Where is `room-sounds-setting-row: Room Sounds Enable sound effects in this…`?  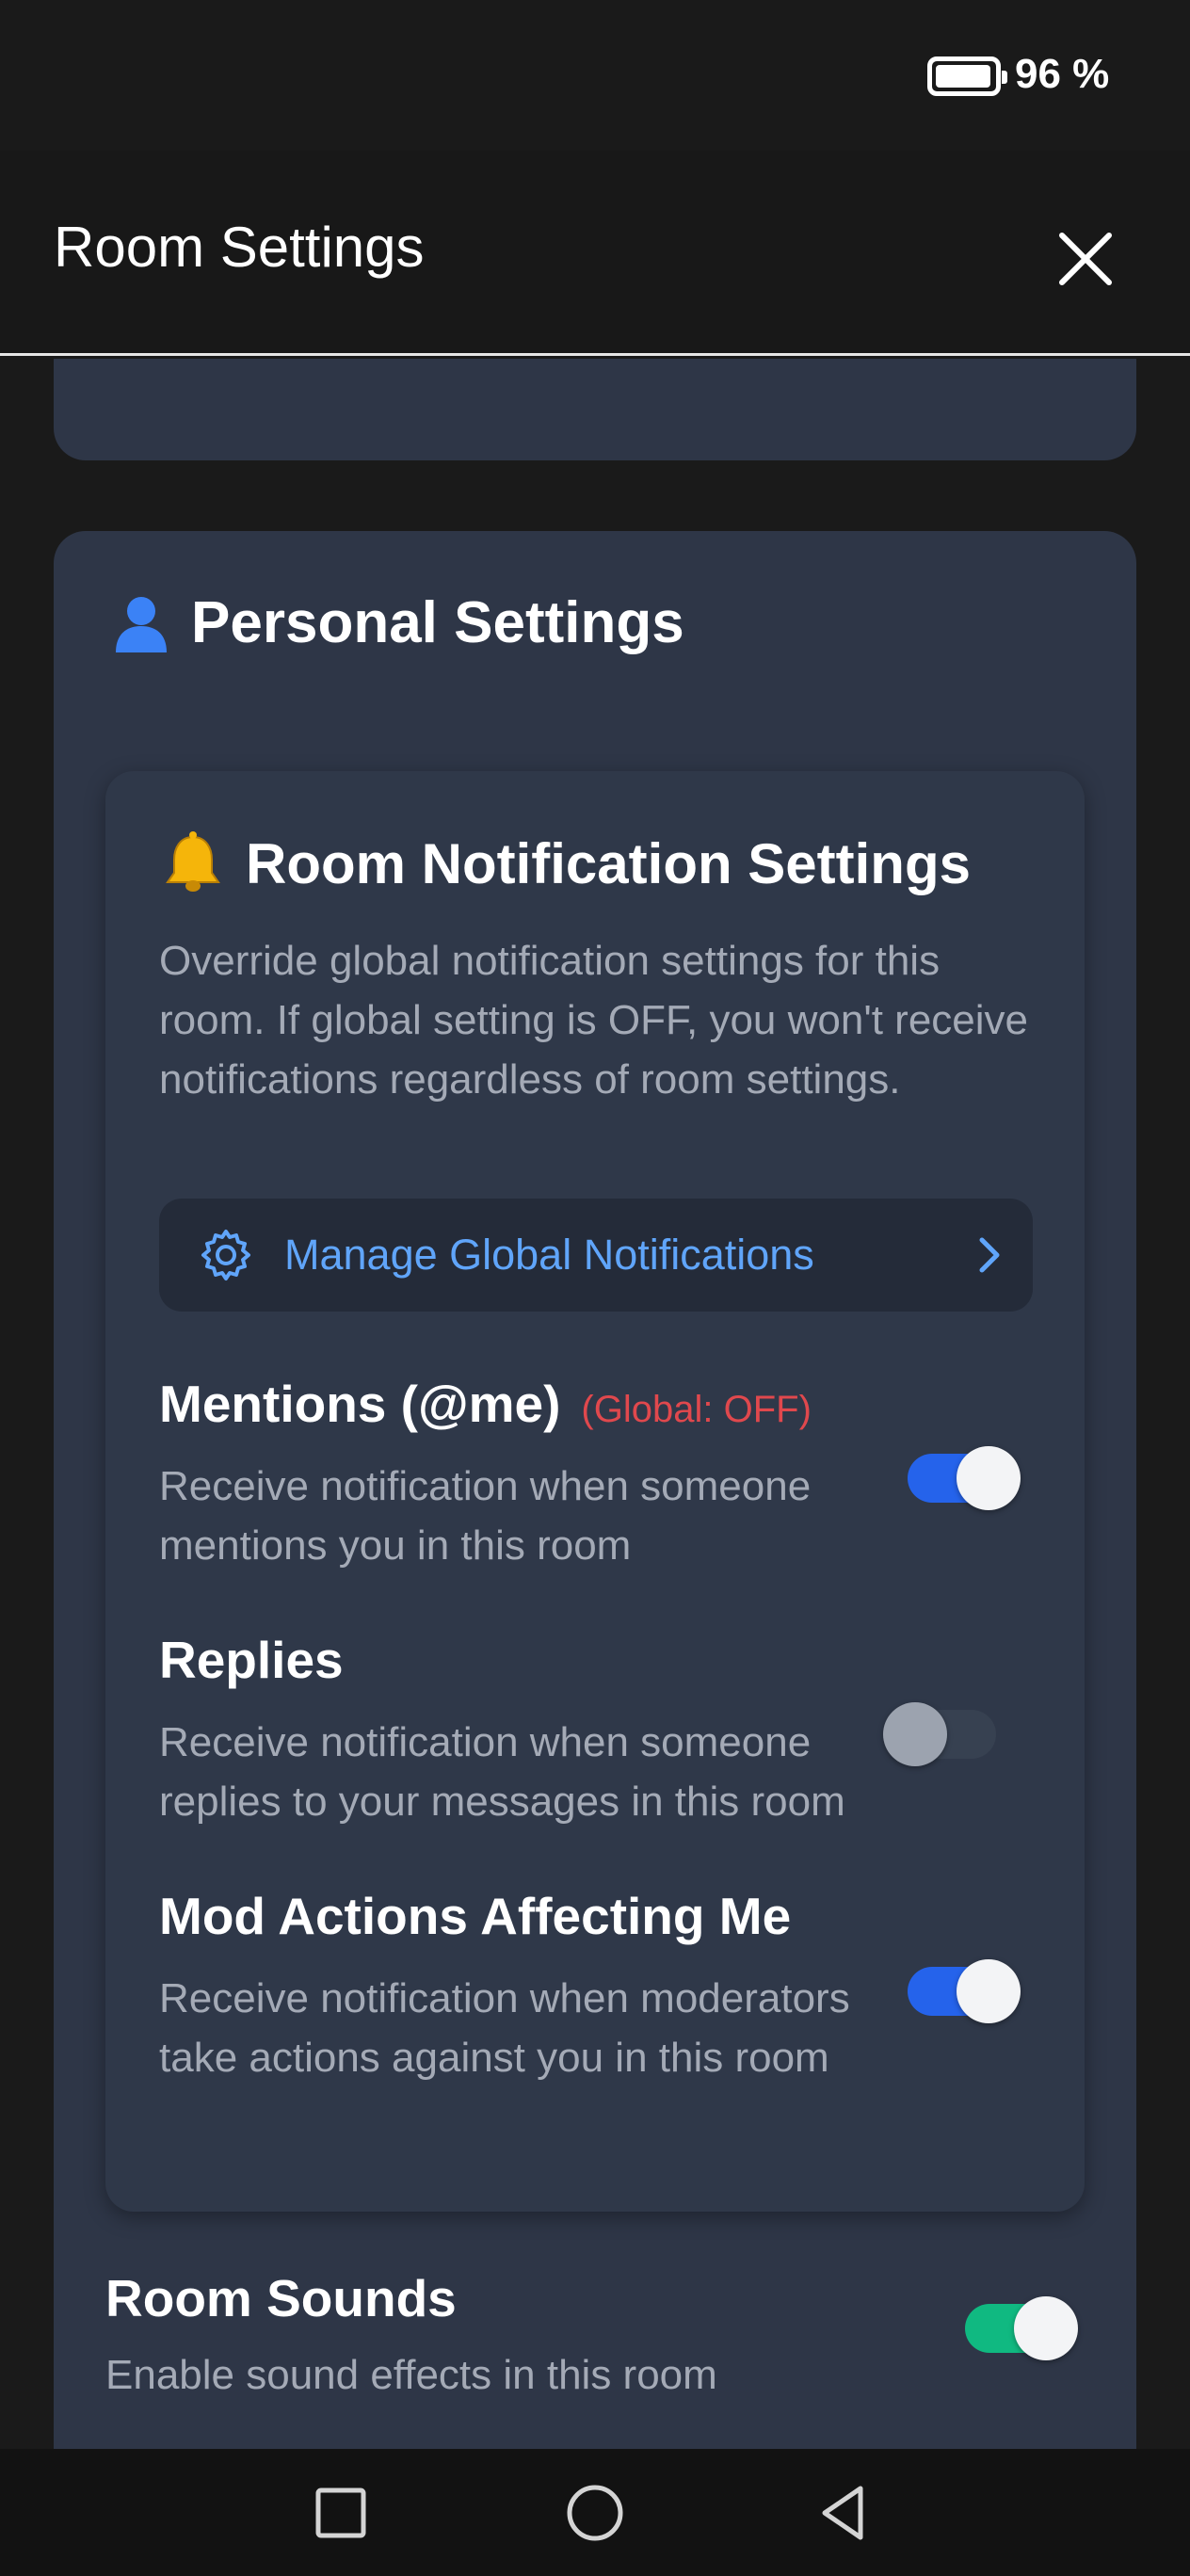 room-sounds-setting-row: Room Sounds Enable sound effects in this… is located at coordinates (576, 2336).